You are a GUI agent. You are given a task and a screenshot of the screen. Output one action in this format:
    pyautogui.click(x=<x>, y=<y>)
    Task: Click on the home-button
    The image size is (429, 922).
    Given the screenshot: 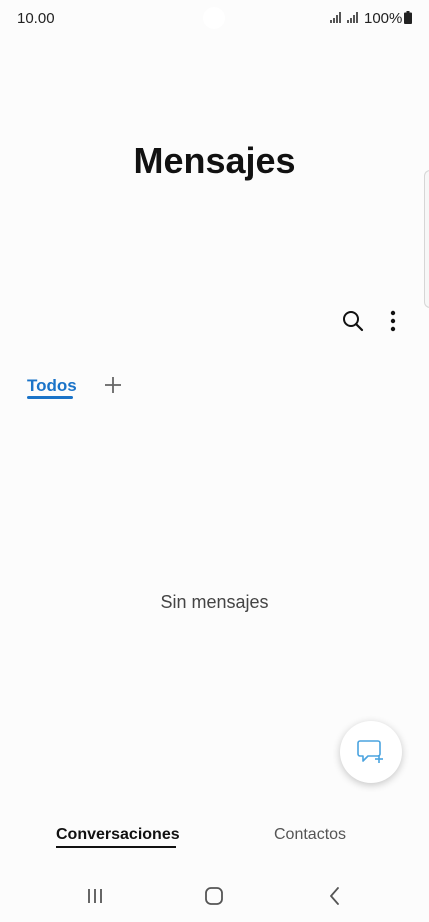 What is the action you would take?
    pyautogui.click(x=214, y=896)
    